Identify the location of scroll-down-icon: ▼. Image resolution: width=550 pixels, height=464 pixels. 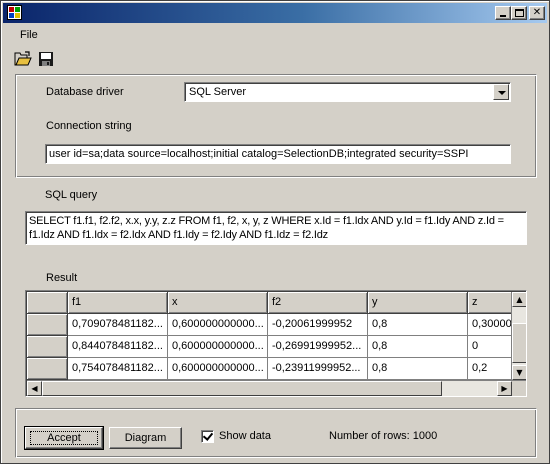
(519, 372).